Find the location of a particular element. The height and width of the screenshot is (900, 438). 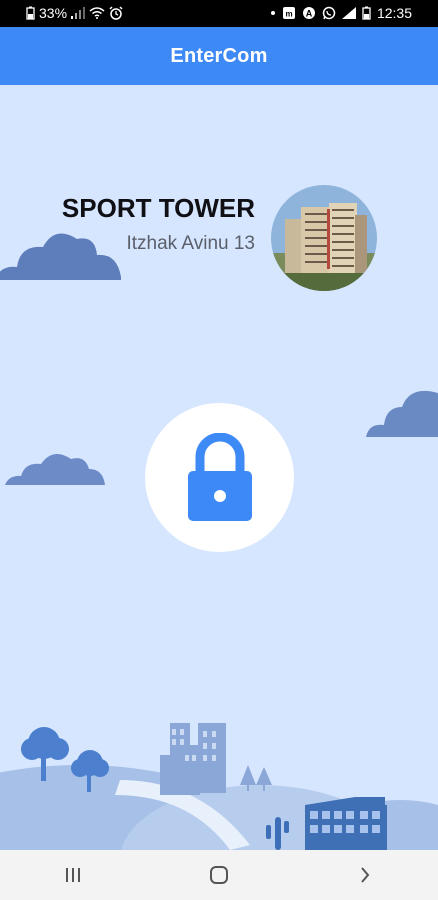

battery-percent: 33% is located at coordinates (53, 13).